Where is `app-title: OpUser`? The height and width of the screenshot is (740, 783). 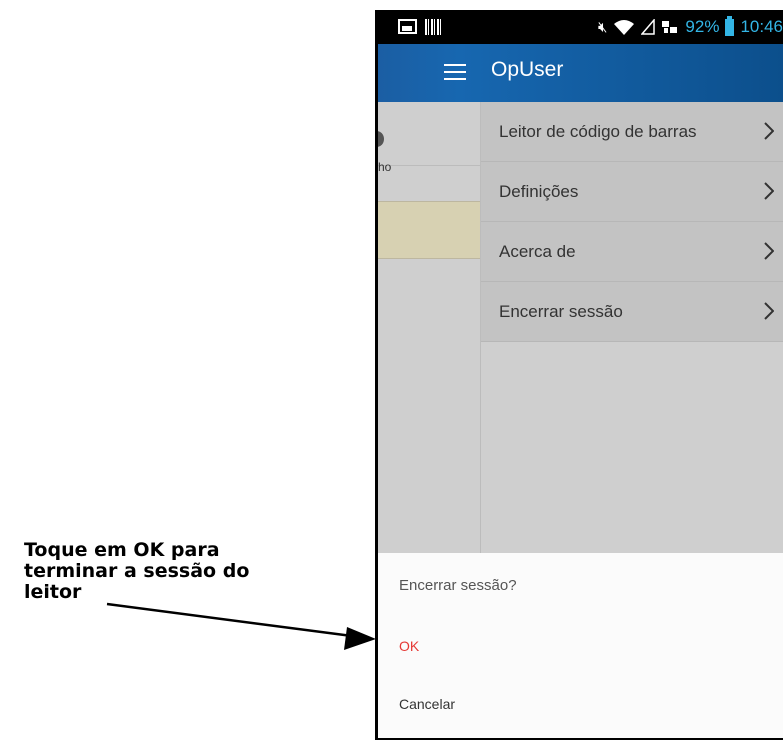
app-title: OpUser is located at coordinates (527, 69).